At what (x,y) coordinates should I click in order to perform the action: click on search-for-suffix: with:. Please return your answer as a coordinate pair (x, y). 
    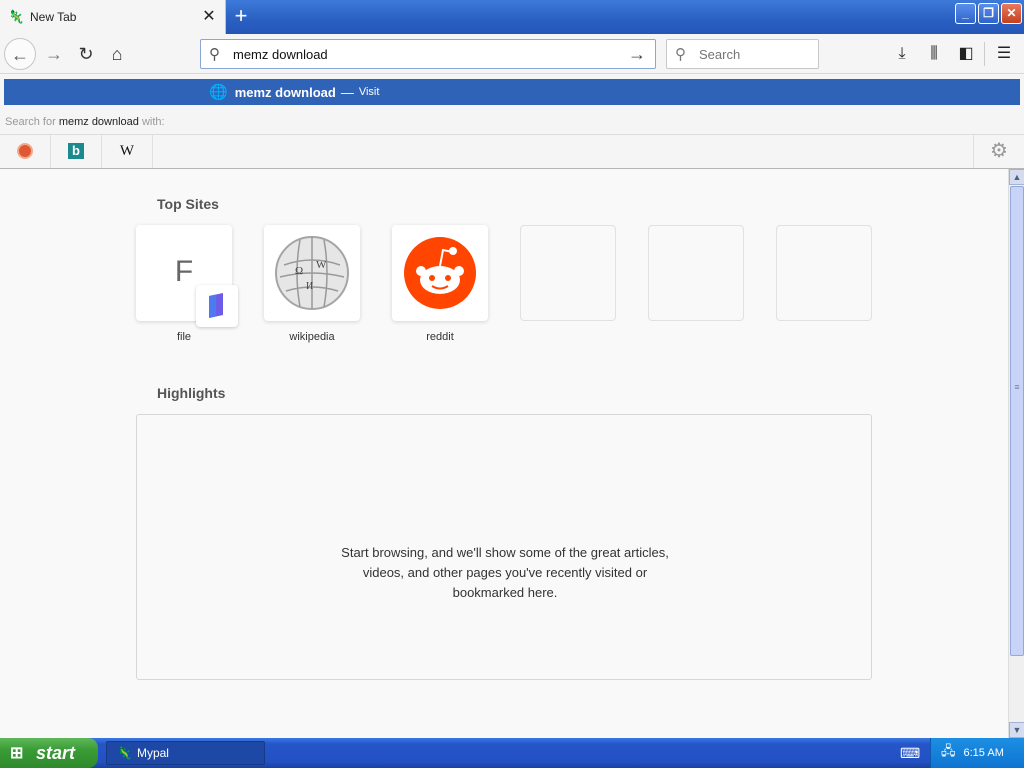
    Looking at the image, I should click on (151, 122).